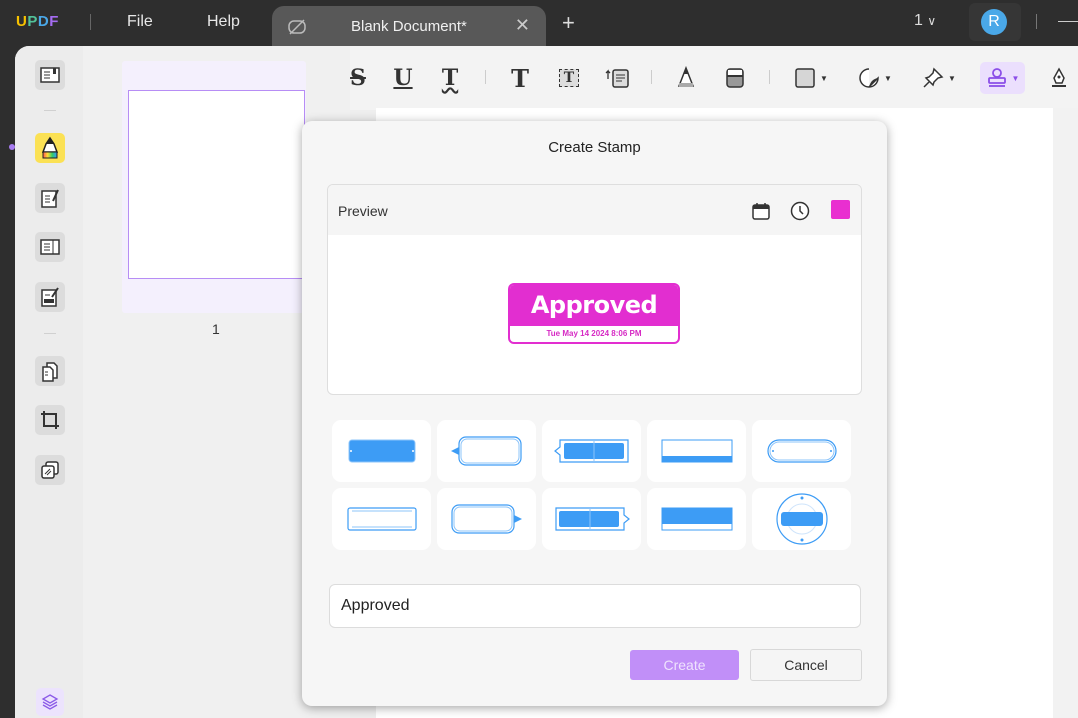 The height and width of the screenshot is (718, 1078). I want to click on textbox-button: T, so click(569, 78).